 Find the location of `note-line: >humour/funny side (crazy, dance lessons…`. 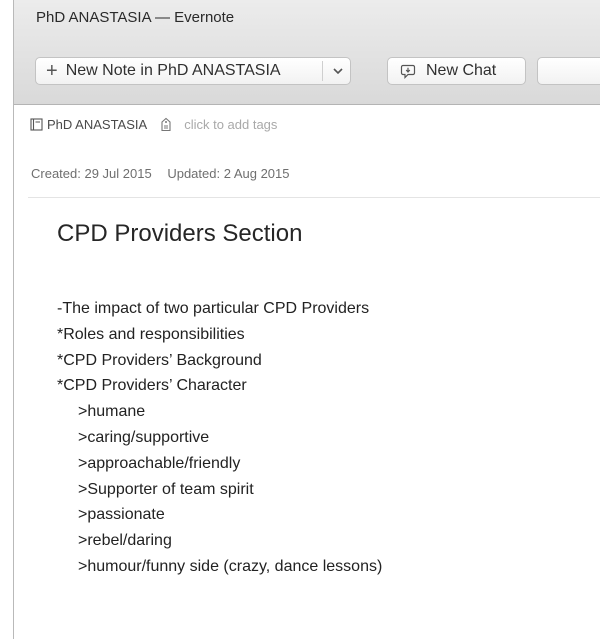

note-line: >humour/funny side (crazy, dance lessons… is located at coordinates (230, 566).